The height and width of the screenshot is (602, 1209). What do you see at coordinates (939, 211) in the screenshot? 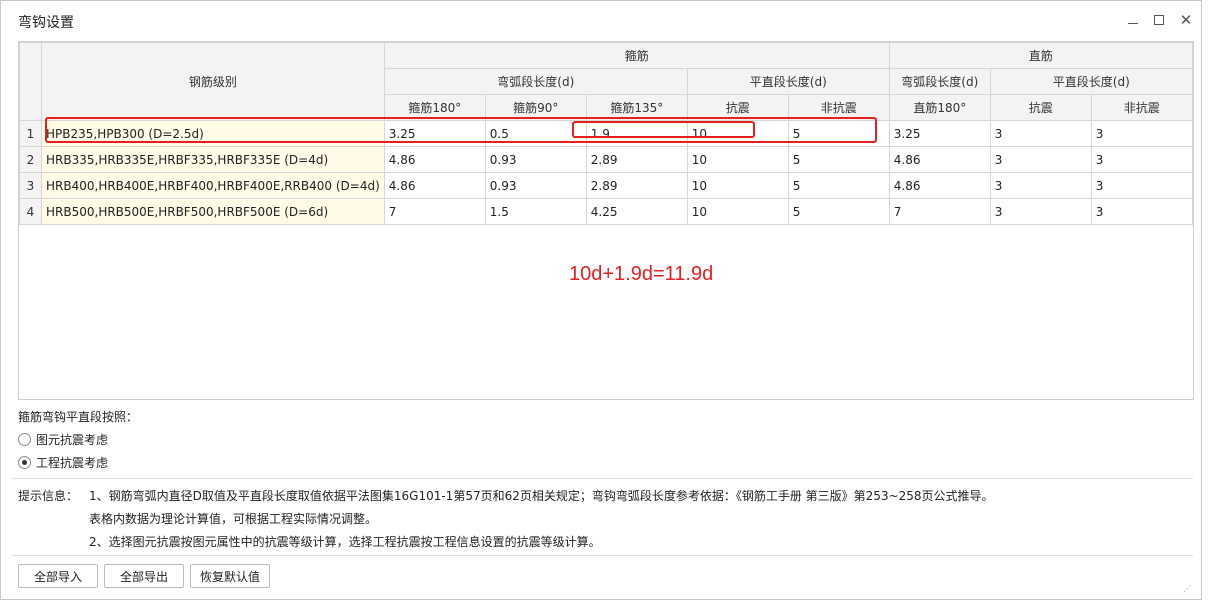
I see `cell-z180: 7` at bounding box center [939, 211].